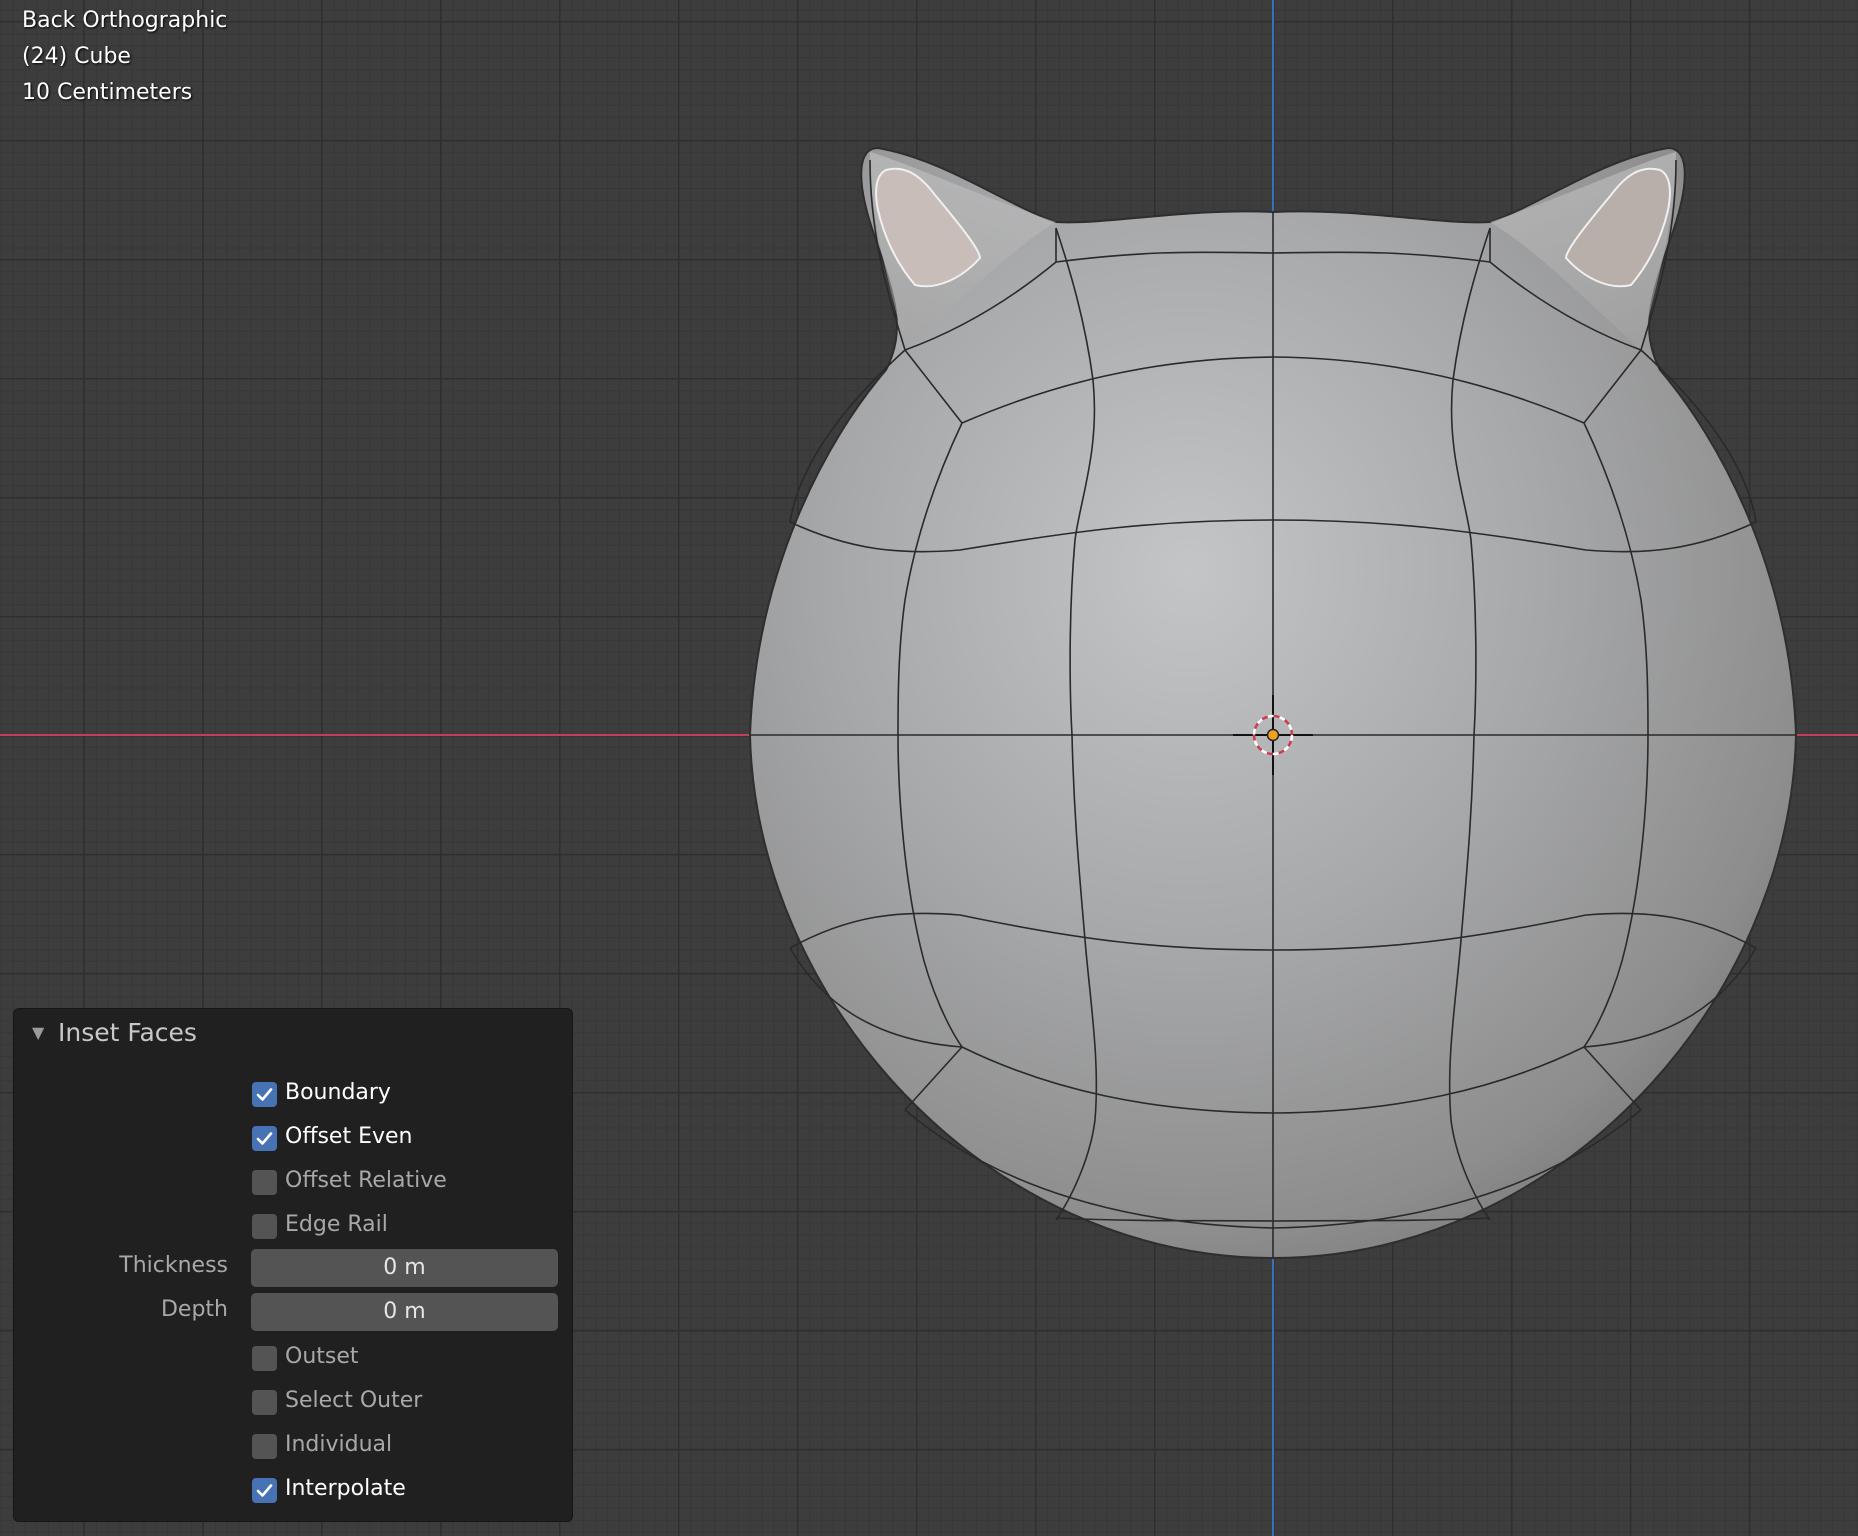  I want to click on option-boundary-row: Boundary, so click(293, 1096).